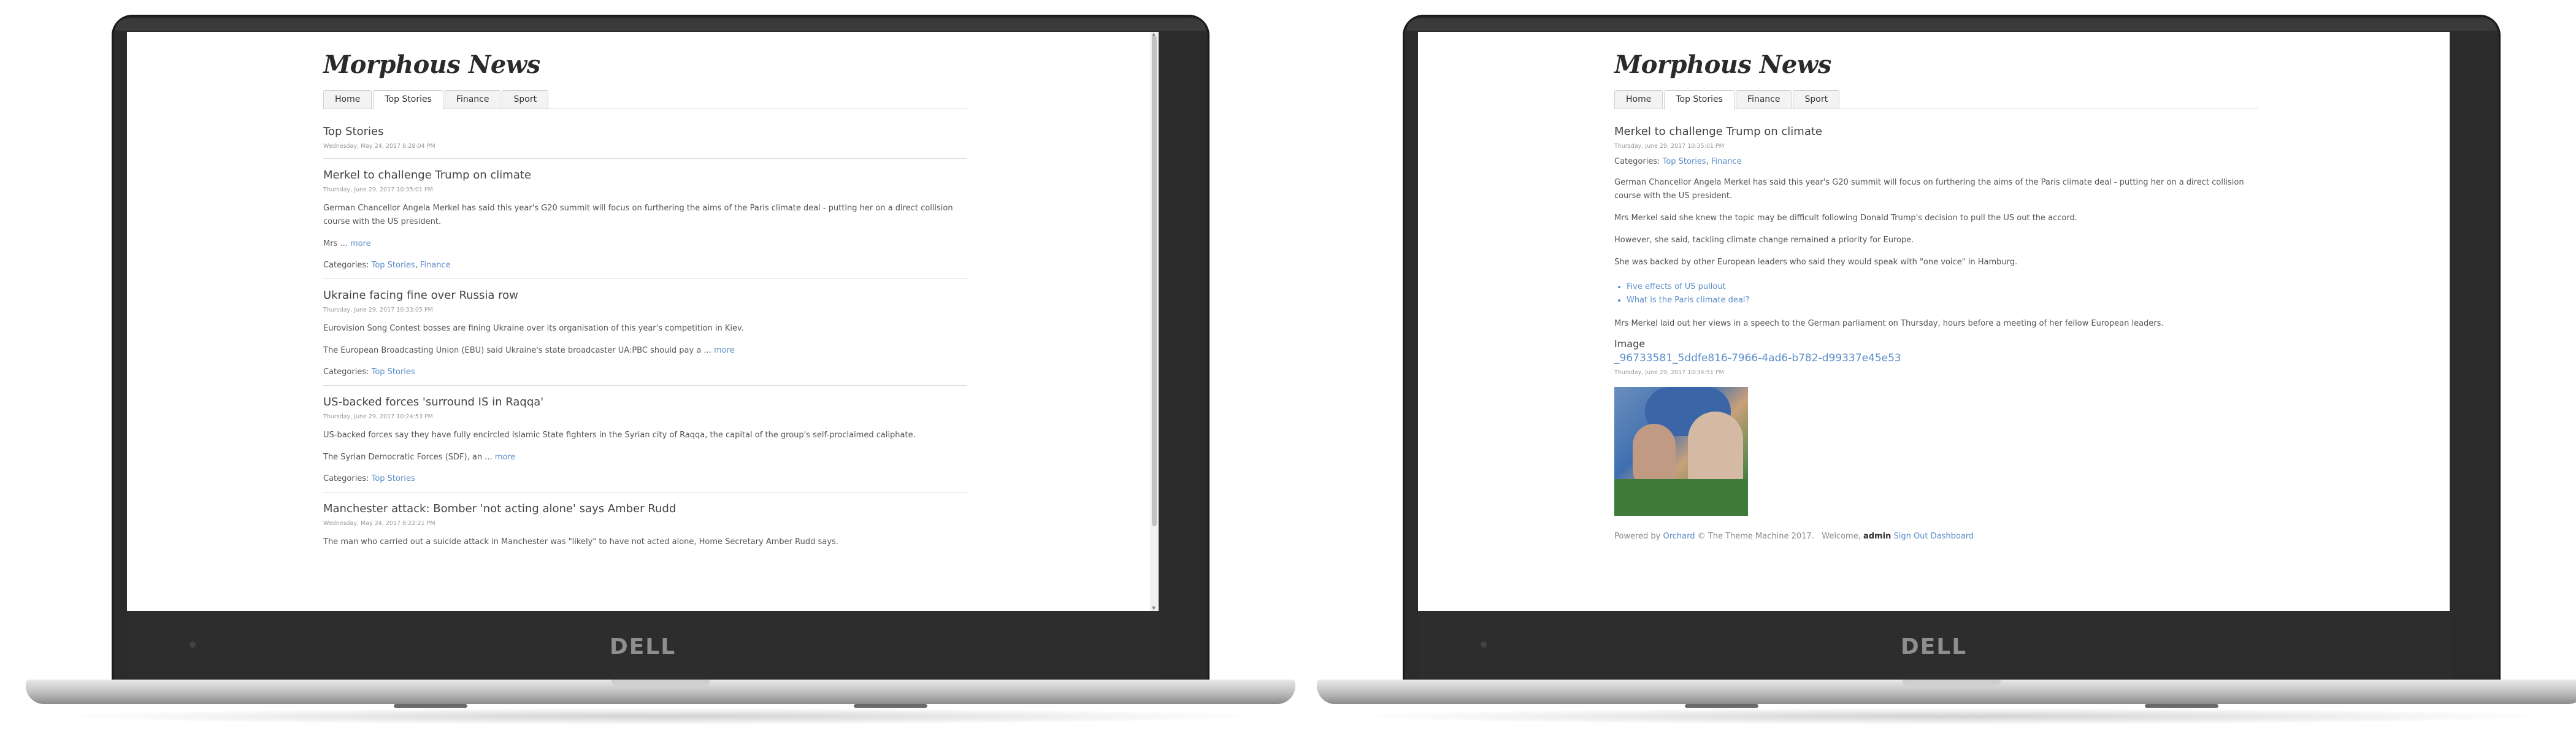 The image size is (2576, 736). What do you see at coordinates (1681, 497) in the screenshot?
I see `photo-shape` at bounding box center [1681, 497].